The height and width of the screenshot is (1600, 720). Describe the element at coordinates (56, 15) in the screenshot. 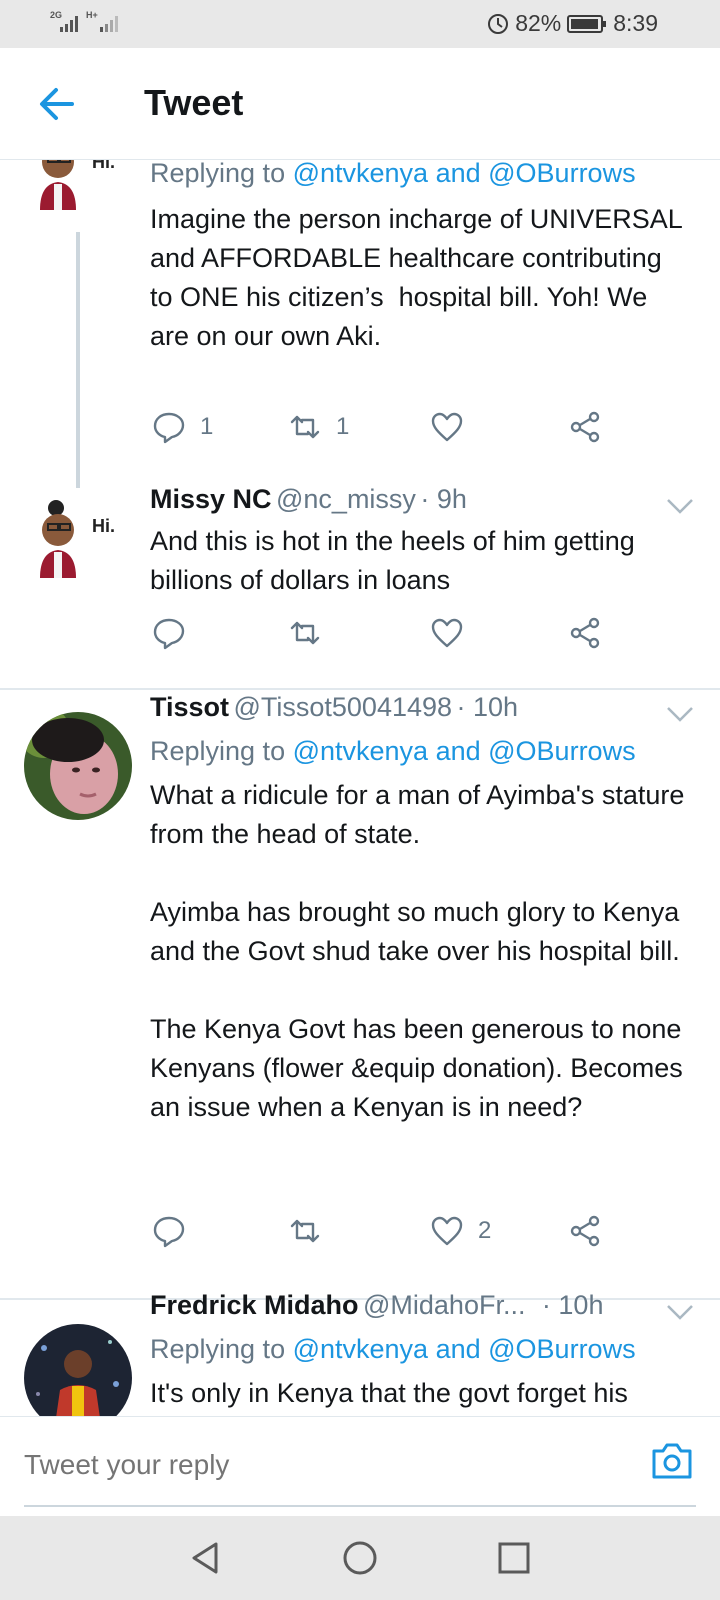

I see `network-type-1: 2G` at that location.